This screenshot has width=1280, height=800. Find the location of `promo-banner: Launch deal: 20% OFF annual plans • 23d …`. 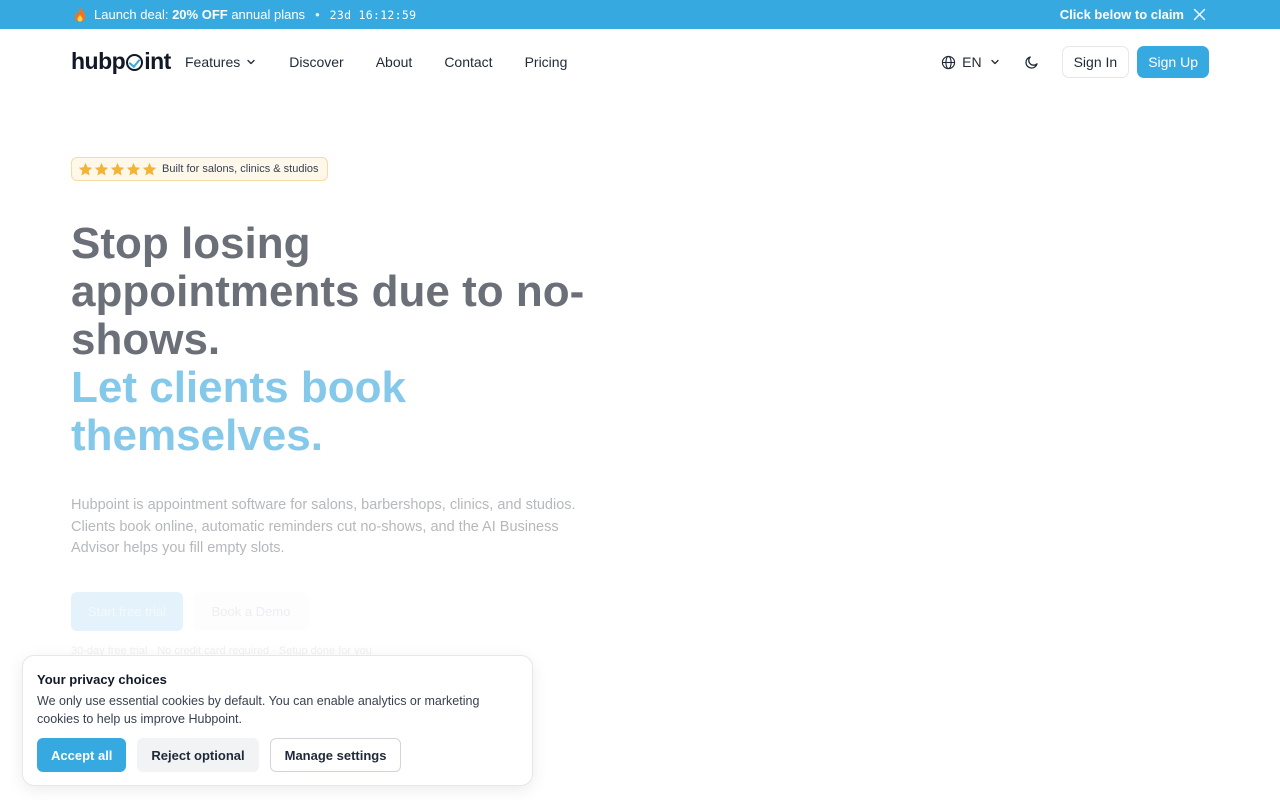

promo-banner: Launch deal: 20% OFF annual plans • 23d … is located at coordinates (640, 14).